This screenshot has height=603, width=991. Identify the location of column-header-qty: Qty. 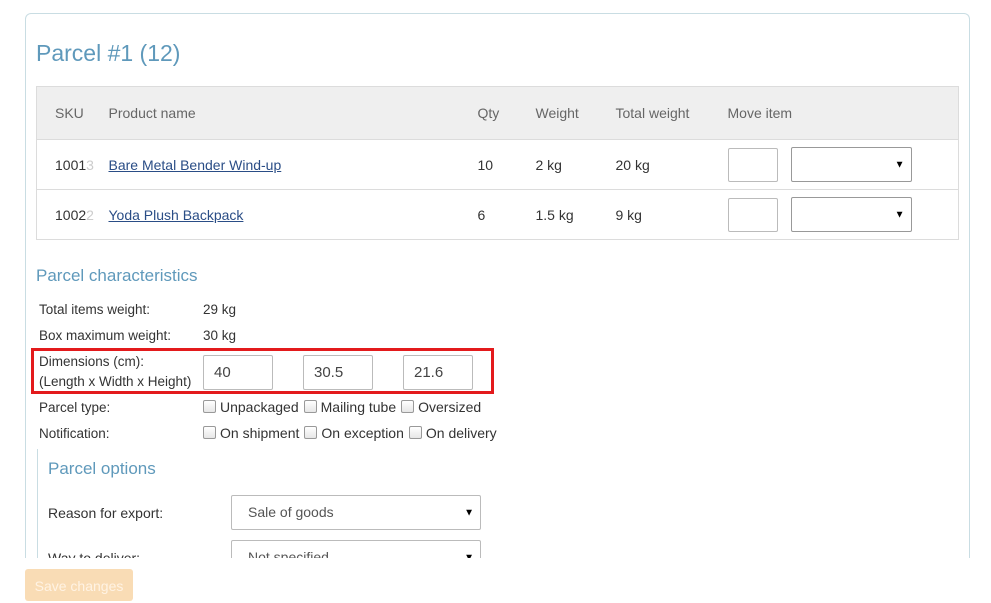
(506, 113).